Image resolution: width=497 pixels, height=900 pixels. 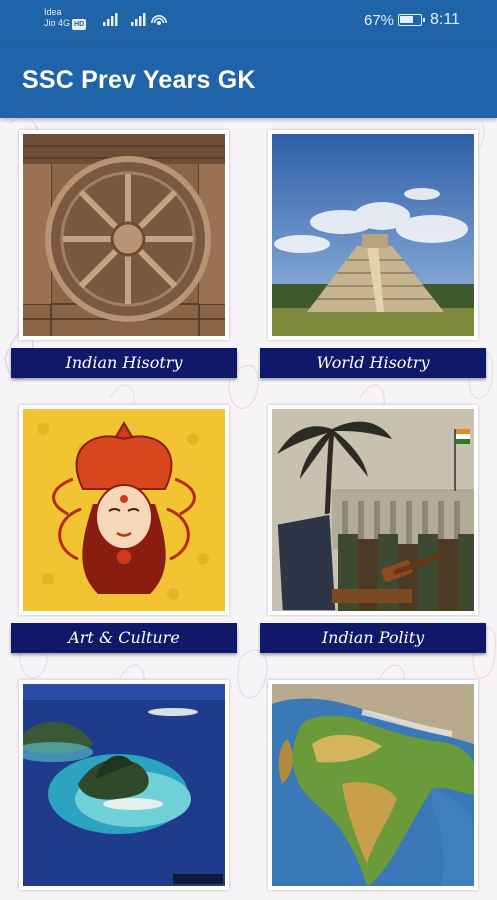 What do you see at coordinates (57, 23) in the screenshot?
I see `carrier-name-2: Jio 4G` at bounding box center [57, 23].